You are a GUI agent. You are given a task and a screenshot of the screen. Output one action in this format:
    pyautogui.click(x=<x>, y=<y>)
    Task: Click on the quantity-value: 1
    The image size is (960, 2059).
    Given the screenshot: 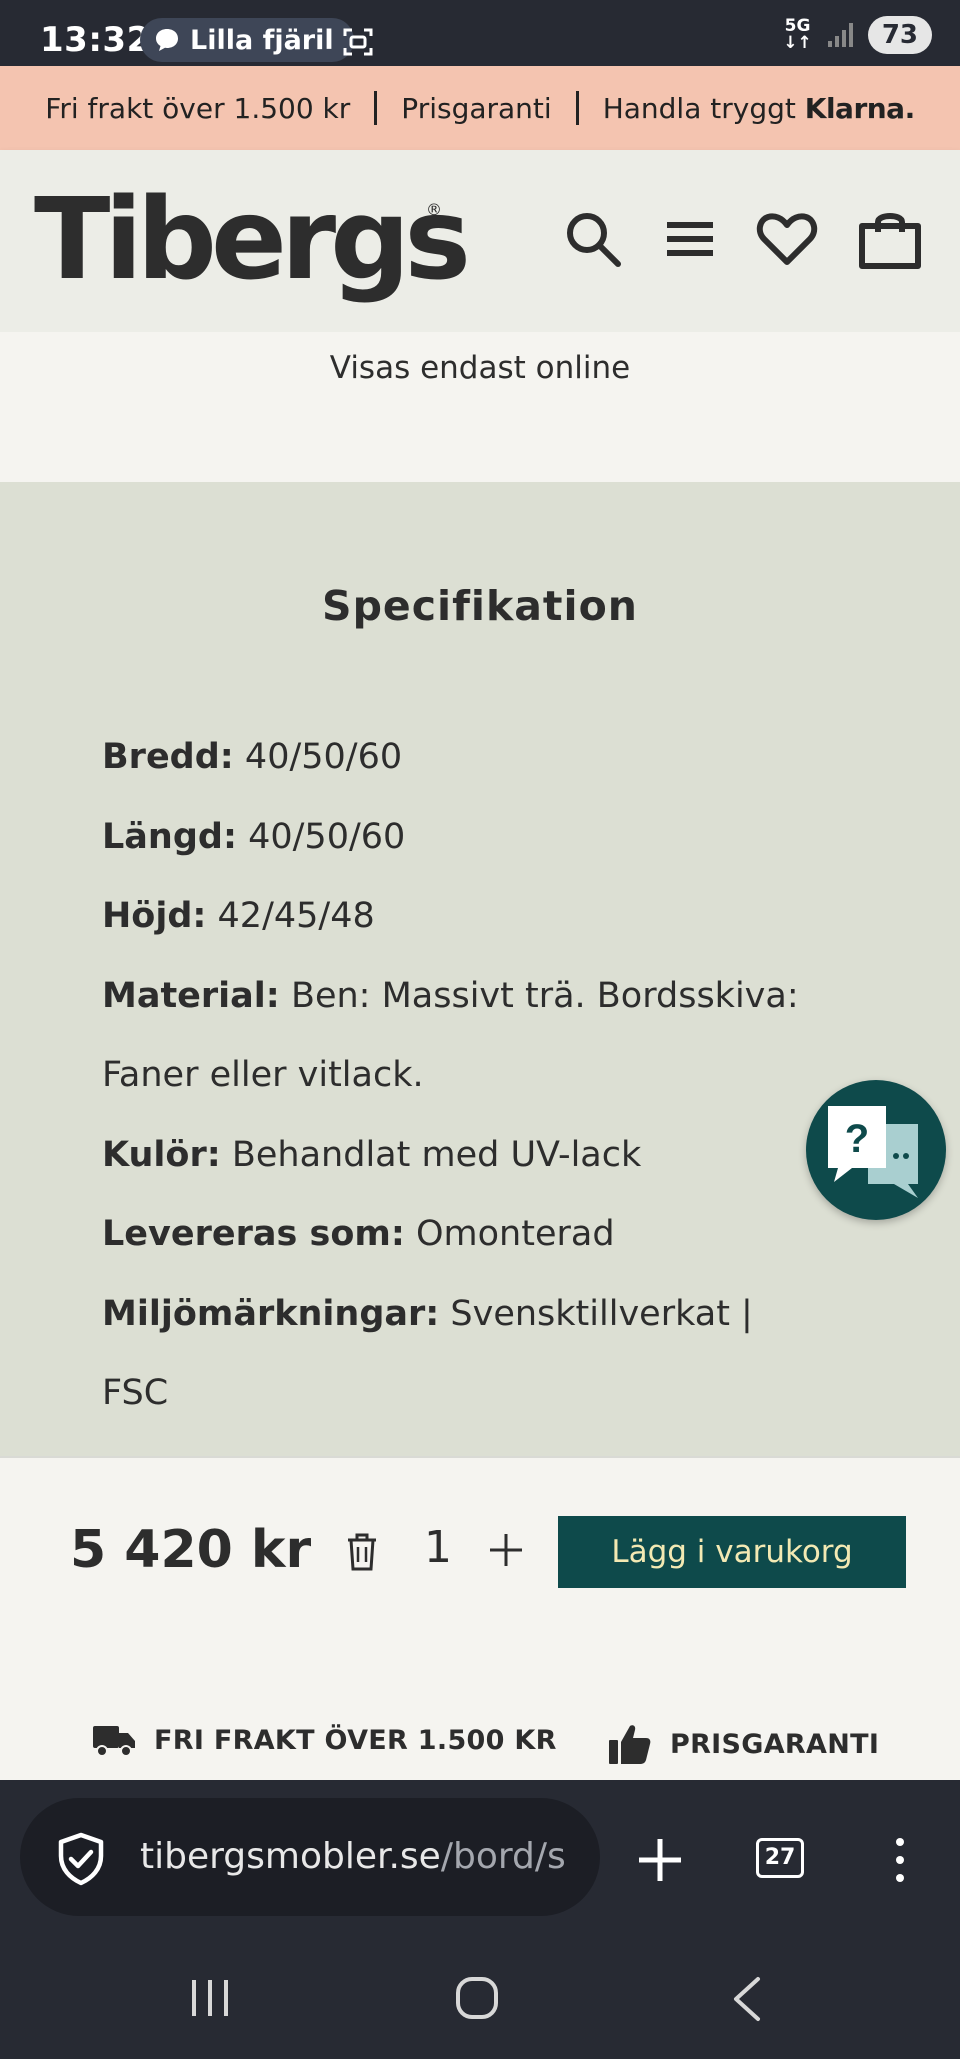 What is the action you would take?
    pyautogui.click(x=438, y=1547)
    